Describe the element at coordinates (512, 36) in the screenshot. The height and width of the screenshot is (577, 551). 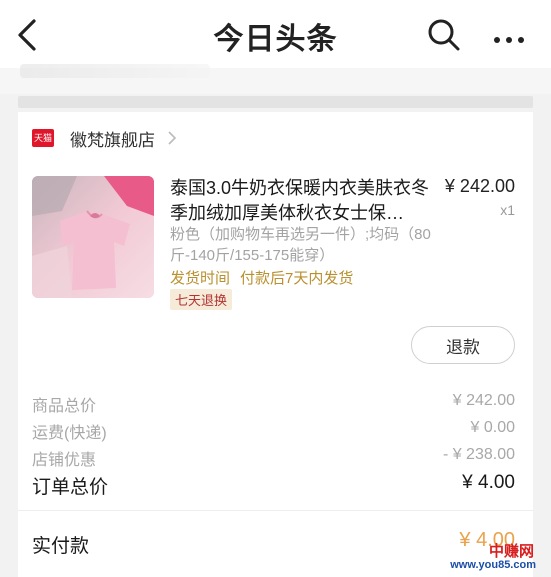
I see `more-button` at that location.